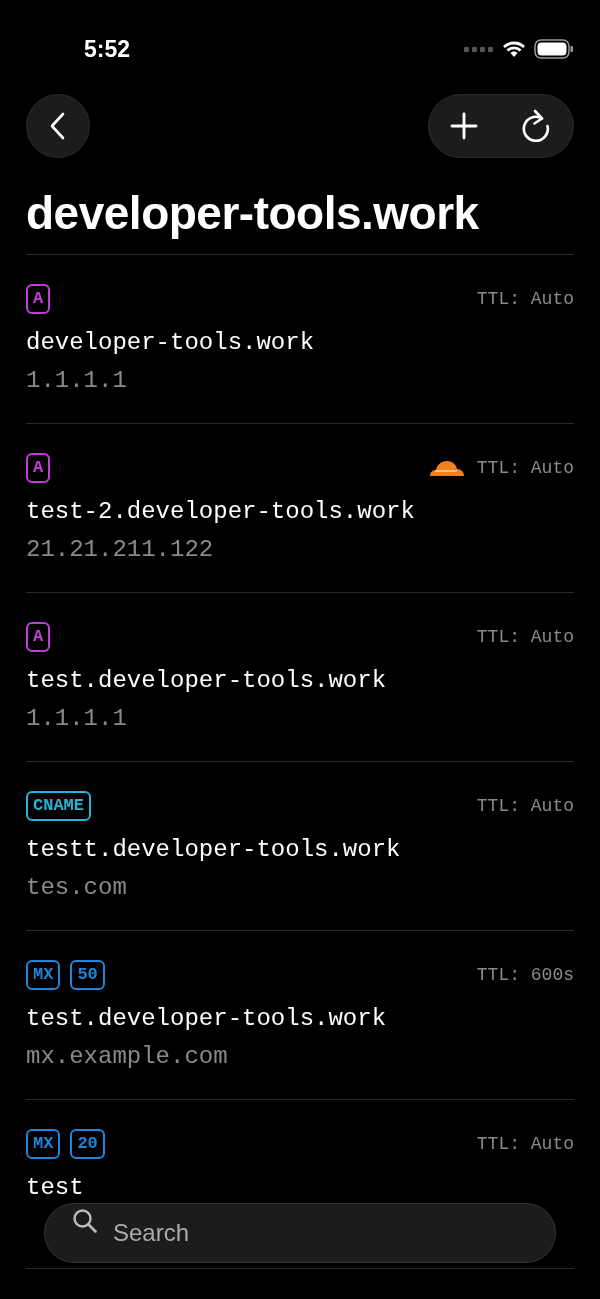  What do you see at coordinates (554, 49) in the screenshot?
I see `battery-icon` at bounding box center [554, 49].